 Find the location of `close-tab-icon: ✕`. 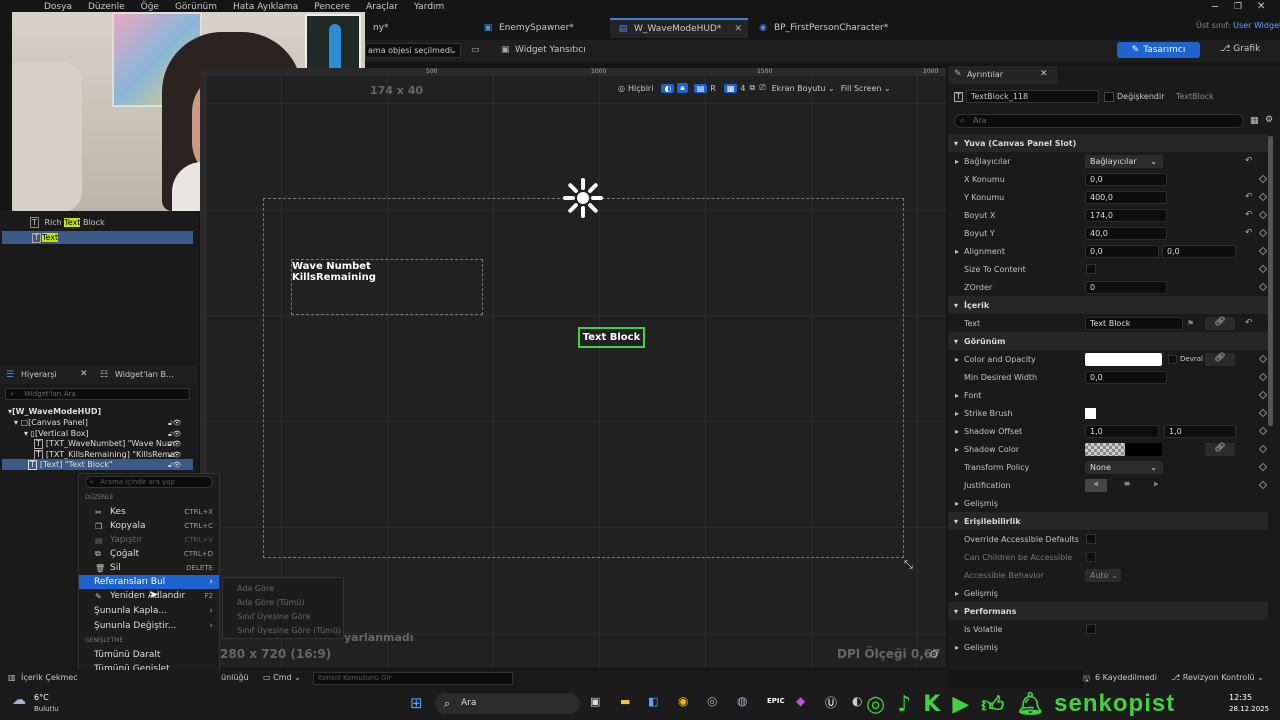

close-tab-icon: ✕ is located at coordinates (738, 29).